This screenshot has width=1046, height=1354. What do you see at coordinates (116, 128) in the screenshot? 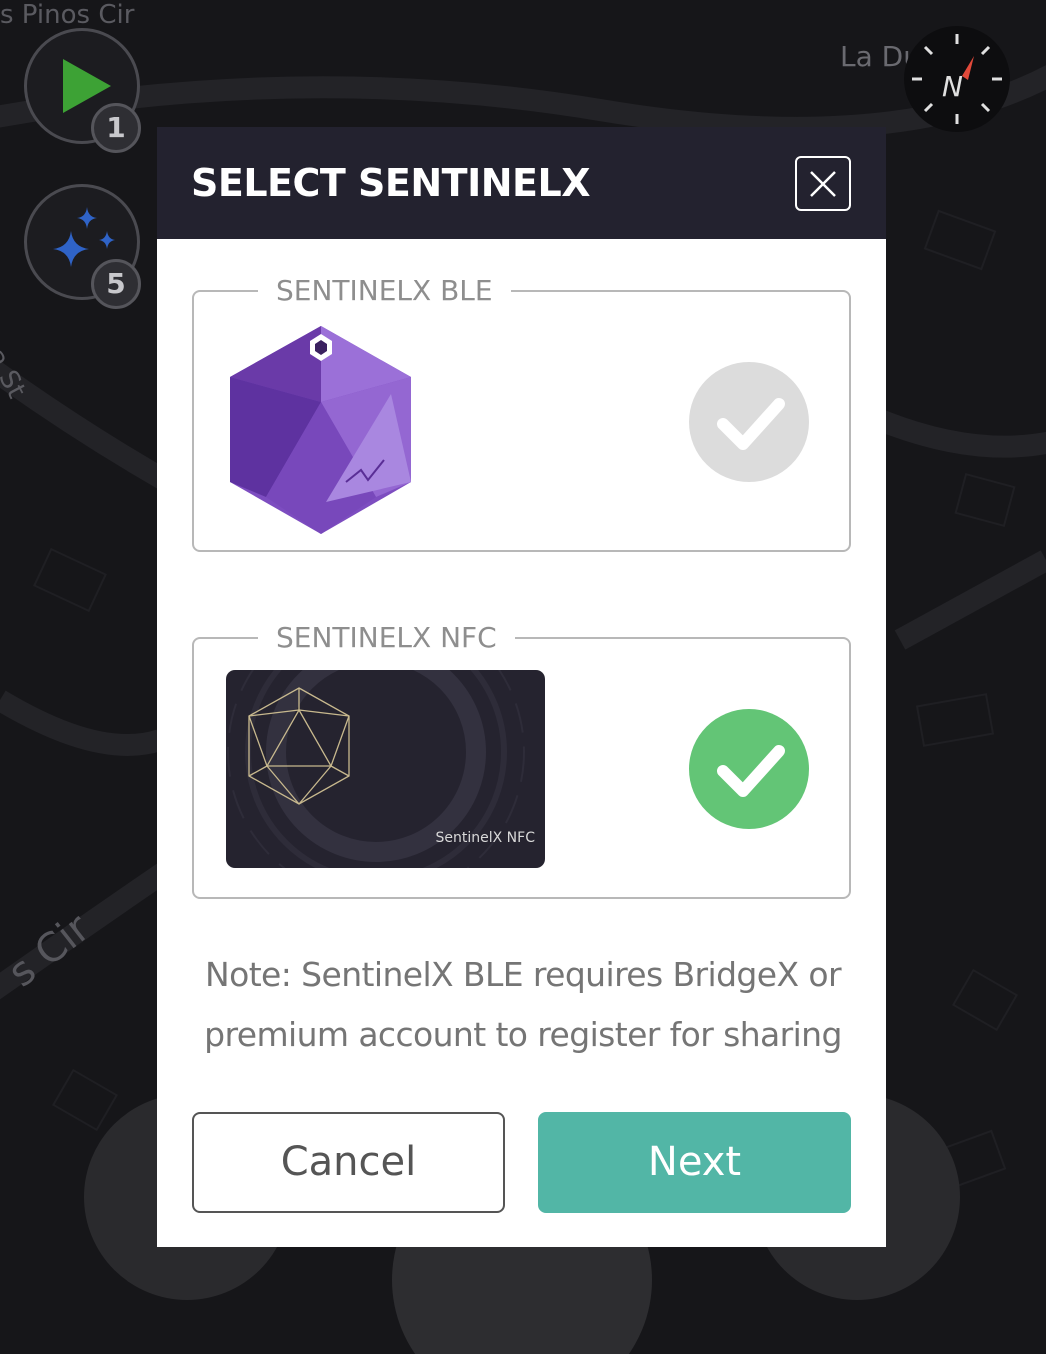
I see `play-count-badge: 1` at bounding box center [116, 128].